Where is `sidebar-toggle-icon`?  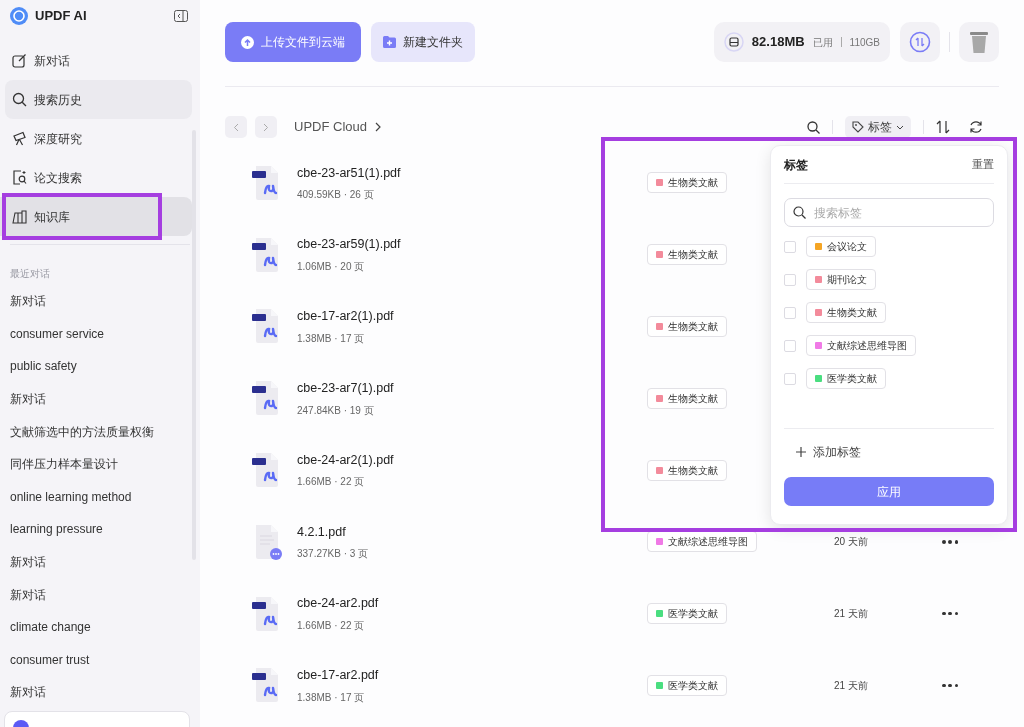
sidebar-toggle-icon is located at coordinates (181, 16).